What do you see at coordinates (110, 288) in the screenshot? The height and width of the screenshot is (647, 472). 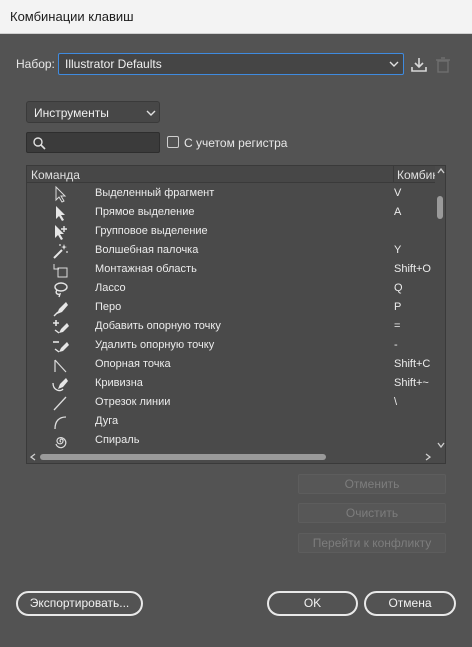 I see `command-name: Лассо` at bounding box center [110, 288].